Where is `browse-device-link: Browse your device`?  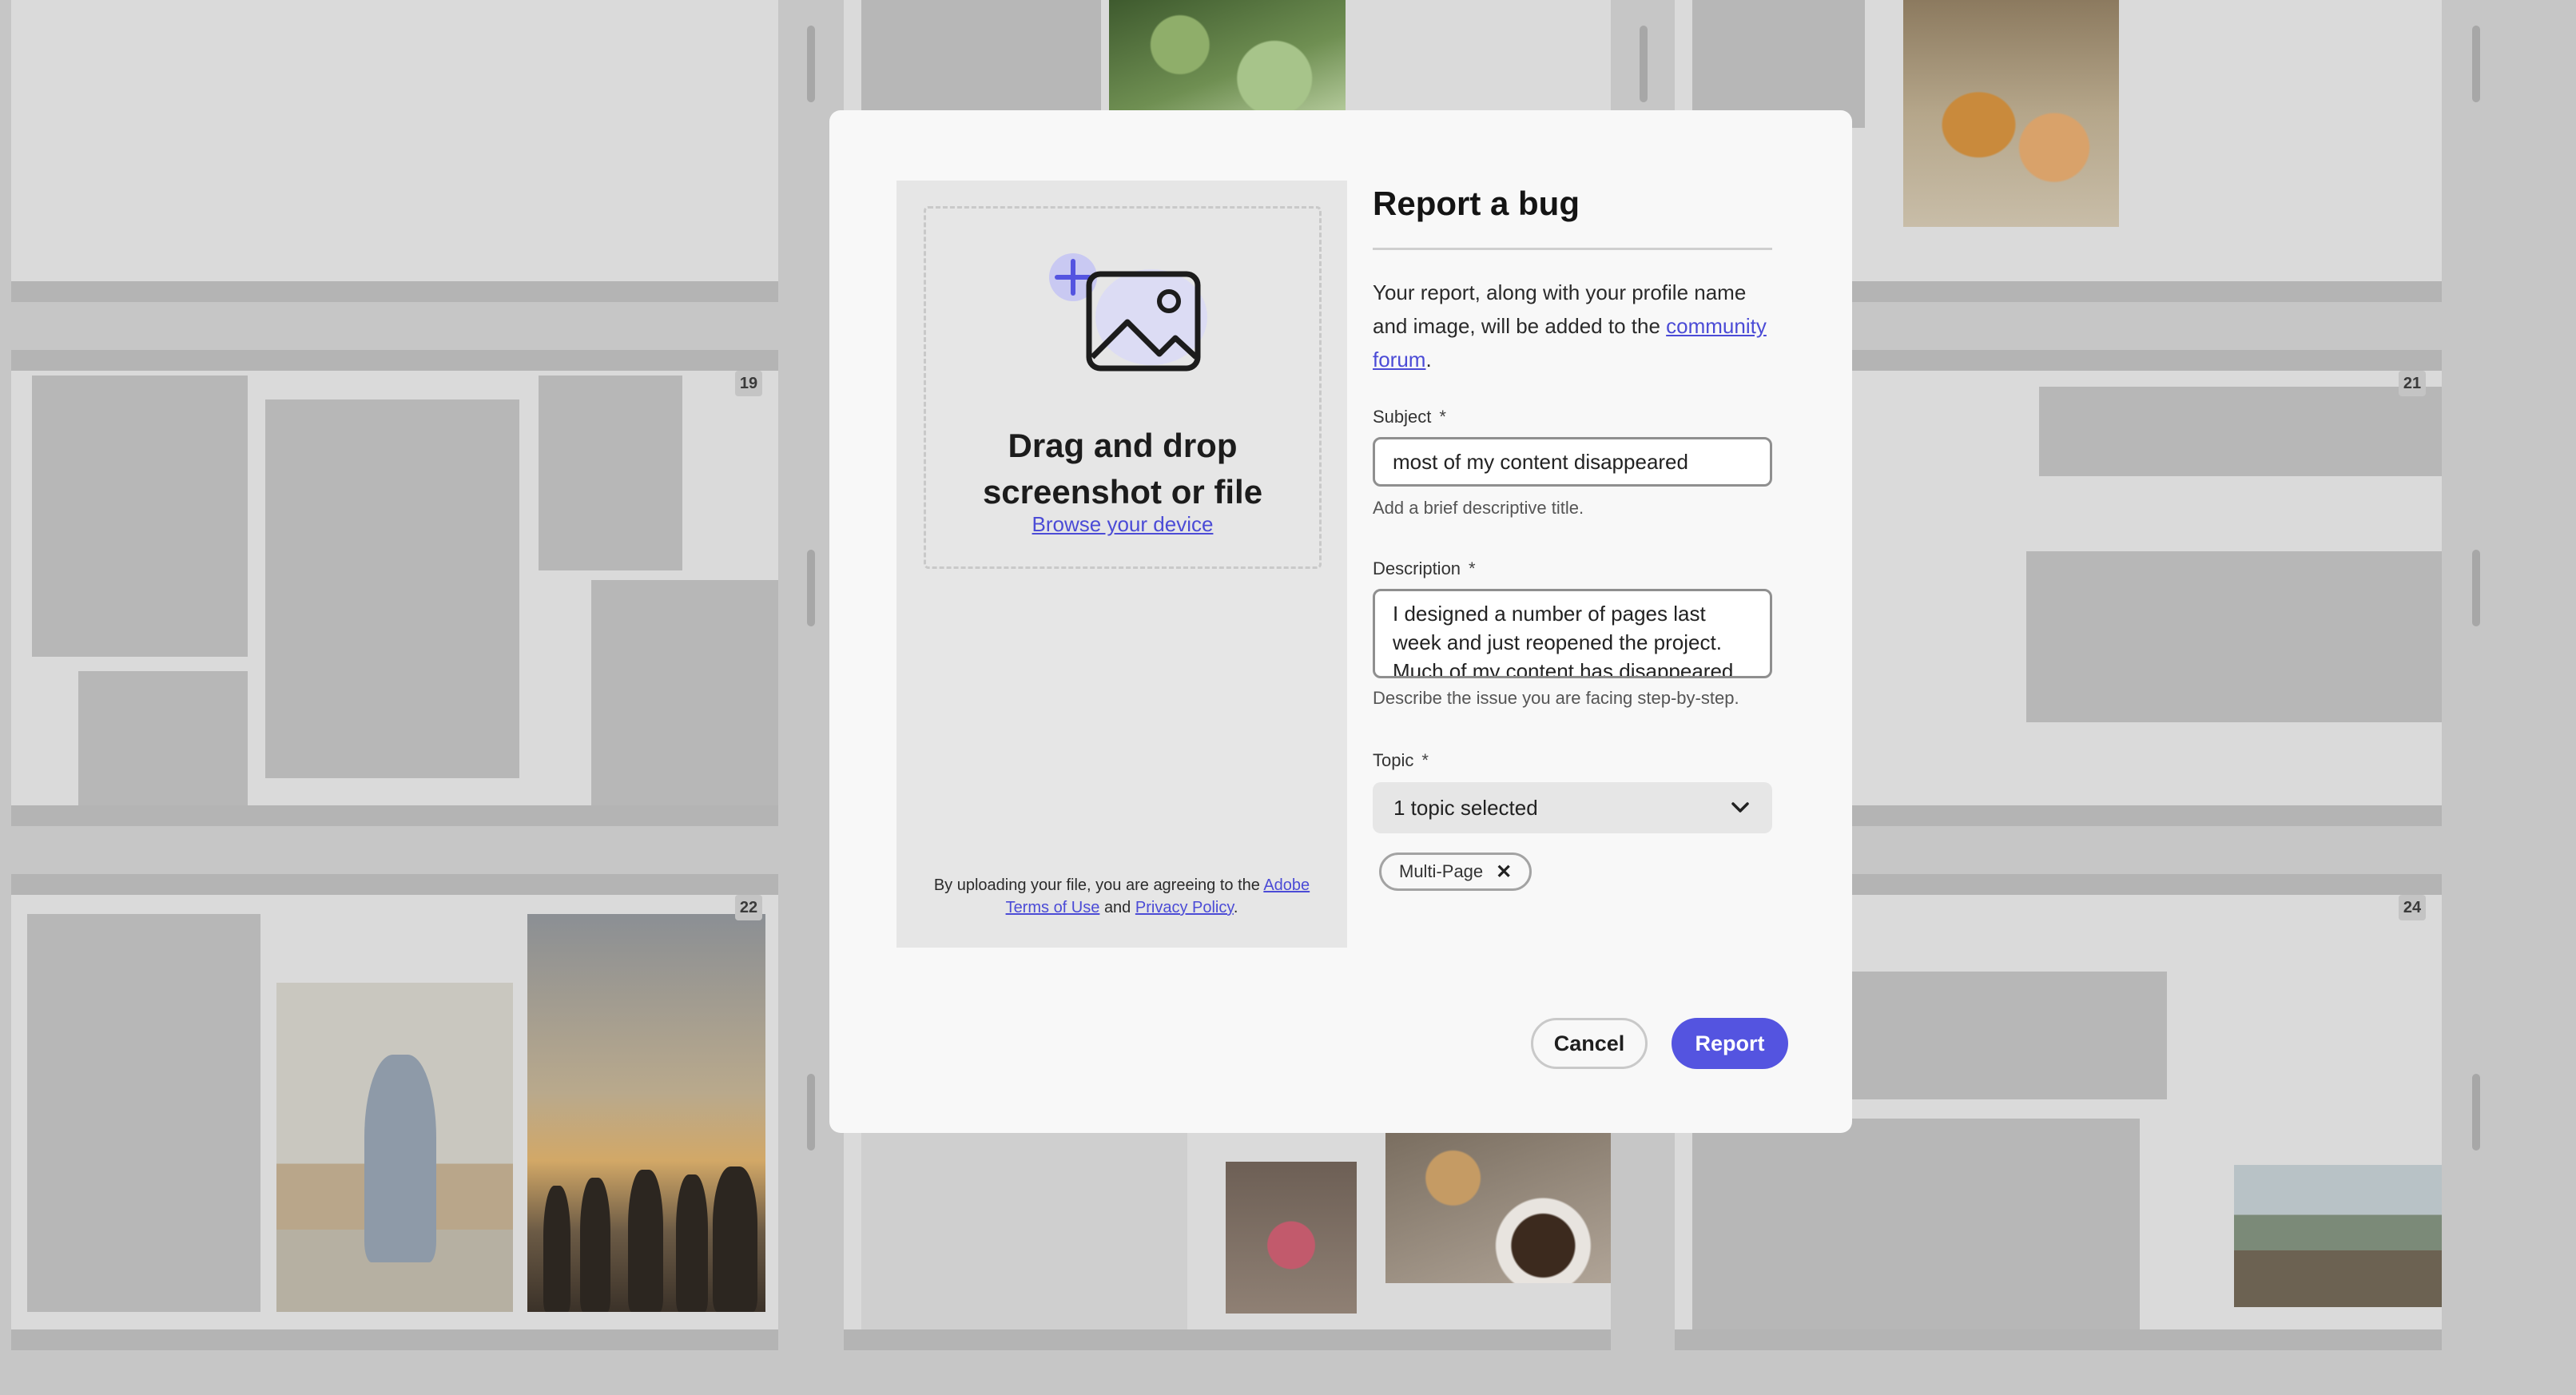
browse-device-link: Browse your device is located at coordinates (1122, 524).